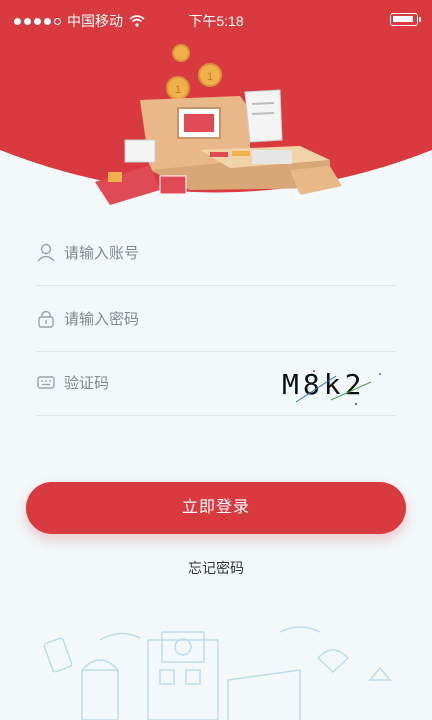  What do you see at coordinates (216, 384) in the screenshot?
I see `captcha-field: 验证码 M8k2` at bounding box center [216, 384].